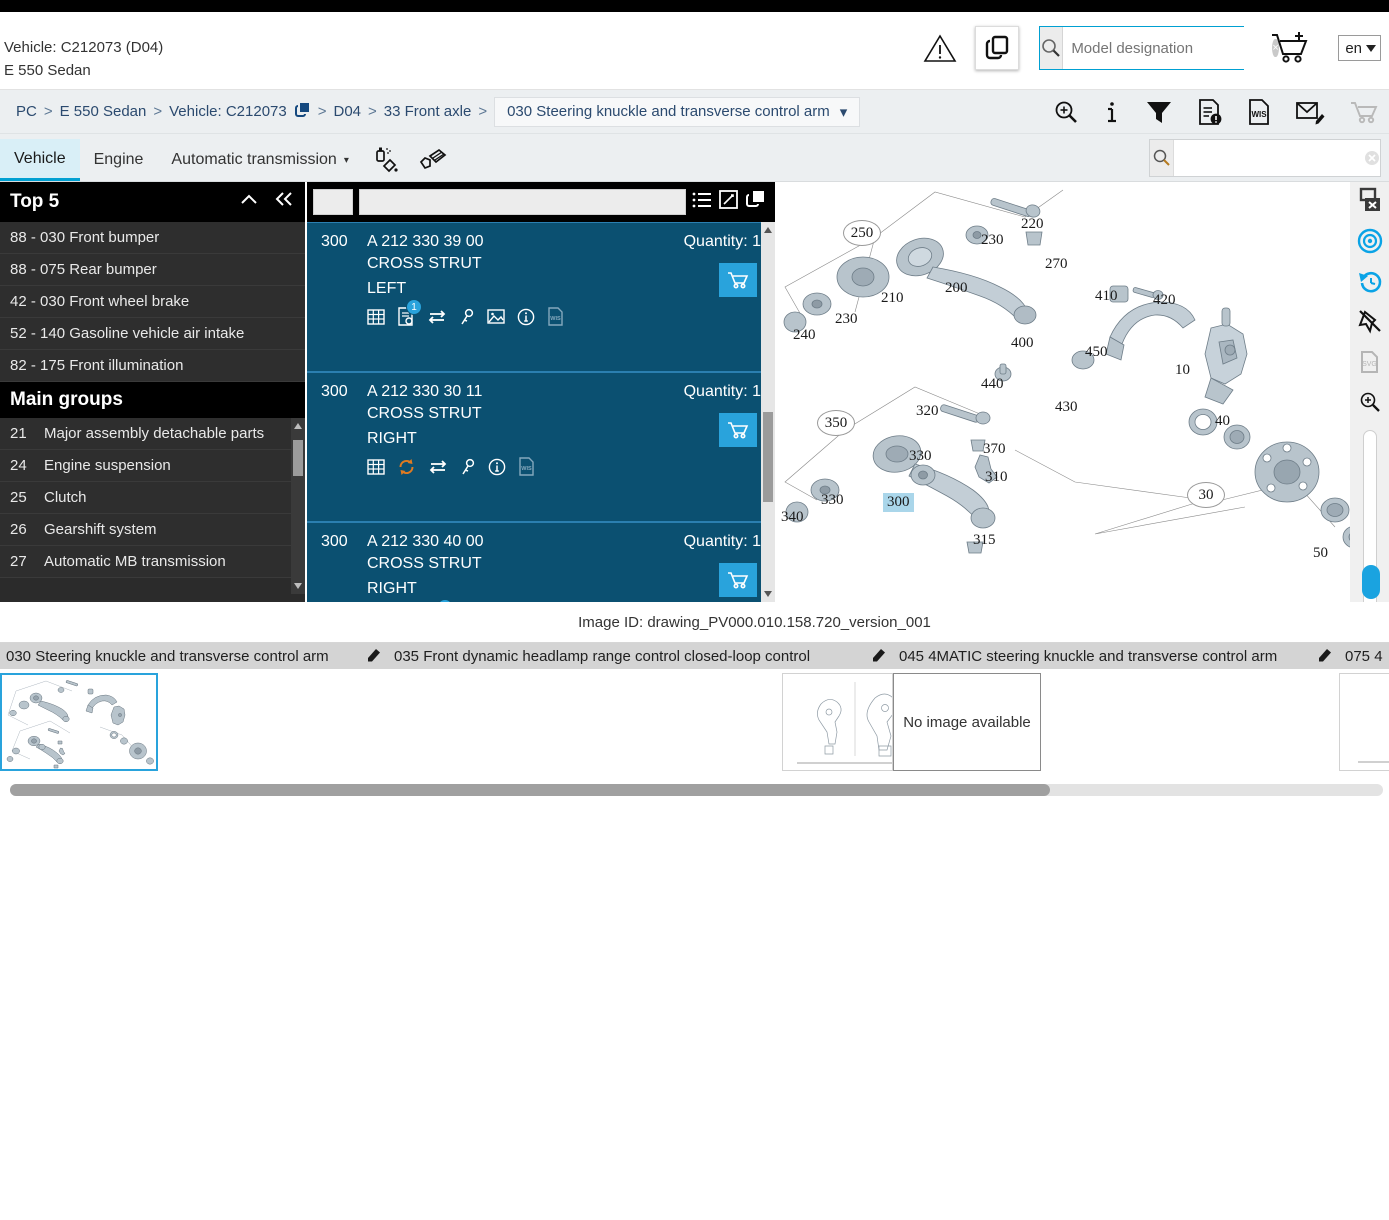  What do you see at coordinates (927, 411) in the screenshot?
I see `callout: 320` at bounding box center [927, 411].